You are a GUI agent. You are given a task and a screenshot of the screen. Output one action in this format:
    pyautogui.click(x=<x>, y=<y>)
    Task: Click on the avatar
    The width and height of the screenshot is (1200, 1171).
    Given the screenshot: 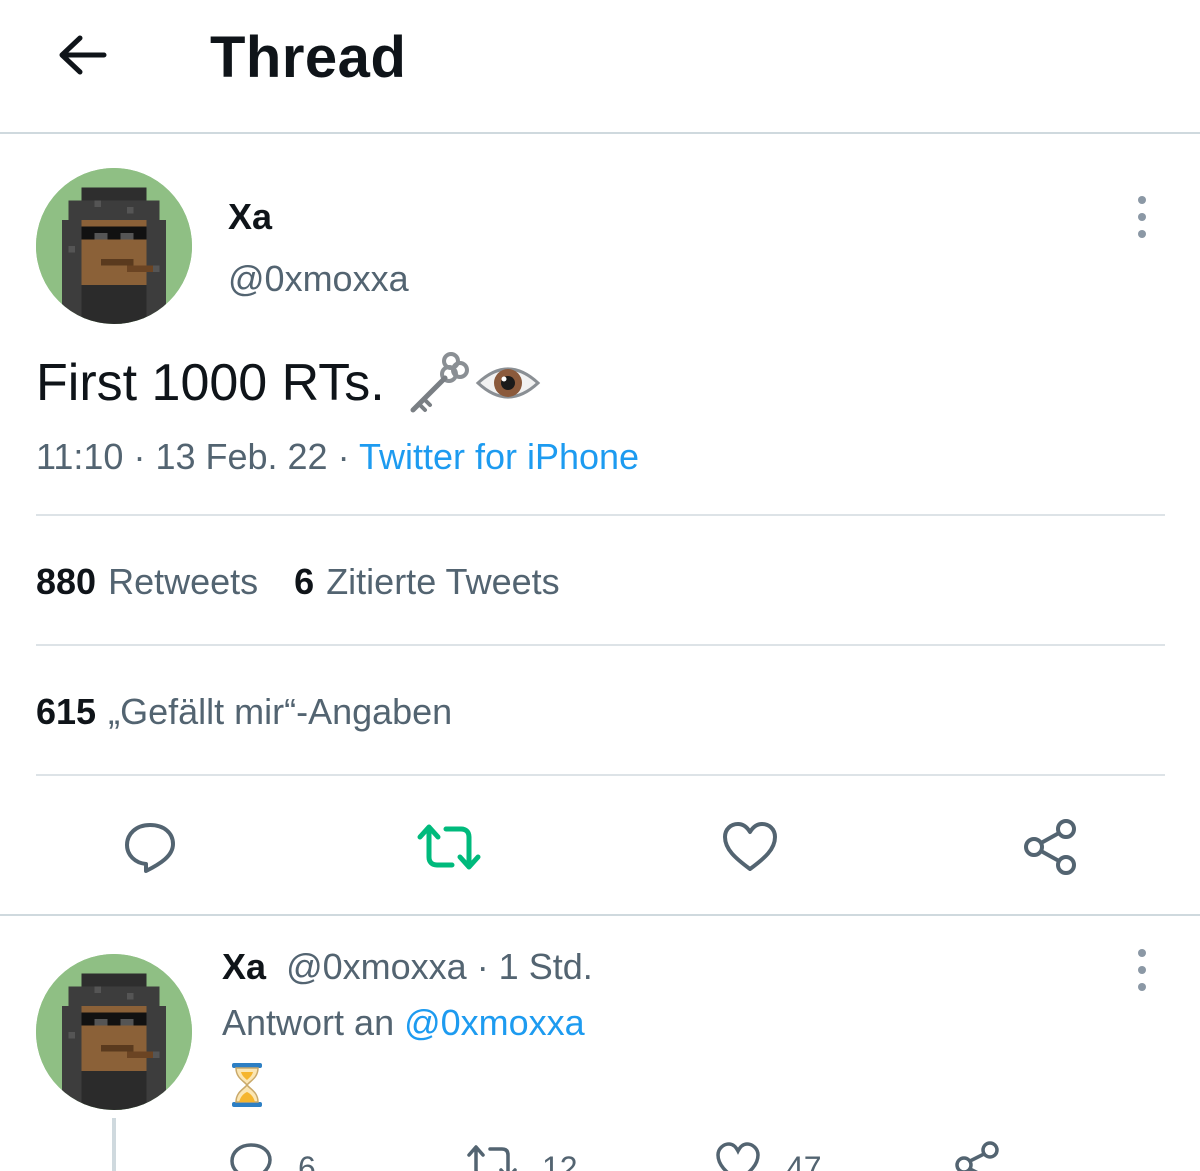 What is the action you would take?
    pyautogui.click(x=114, y=246)
    